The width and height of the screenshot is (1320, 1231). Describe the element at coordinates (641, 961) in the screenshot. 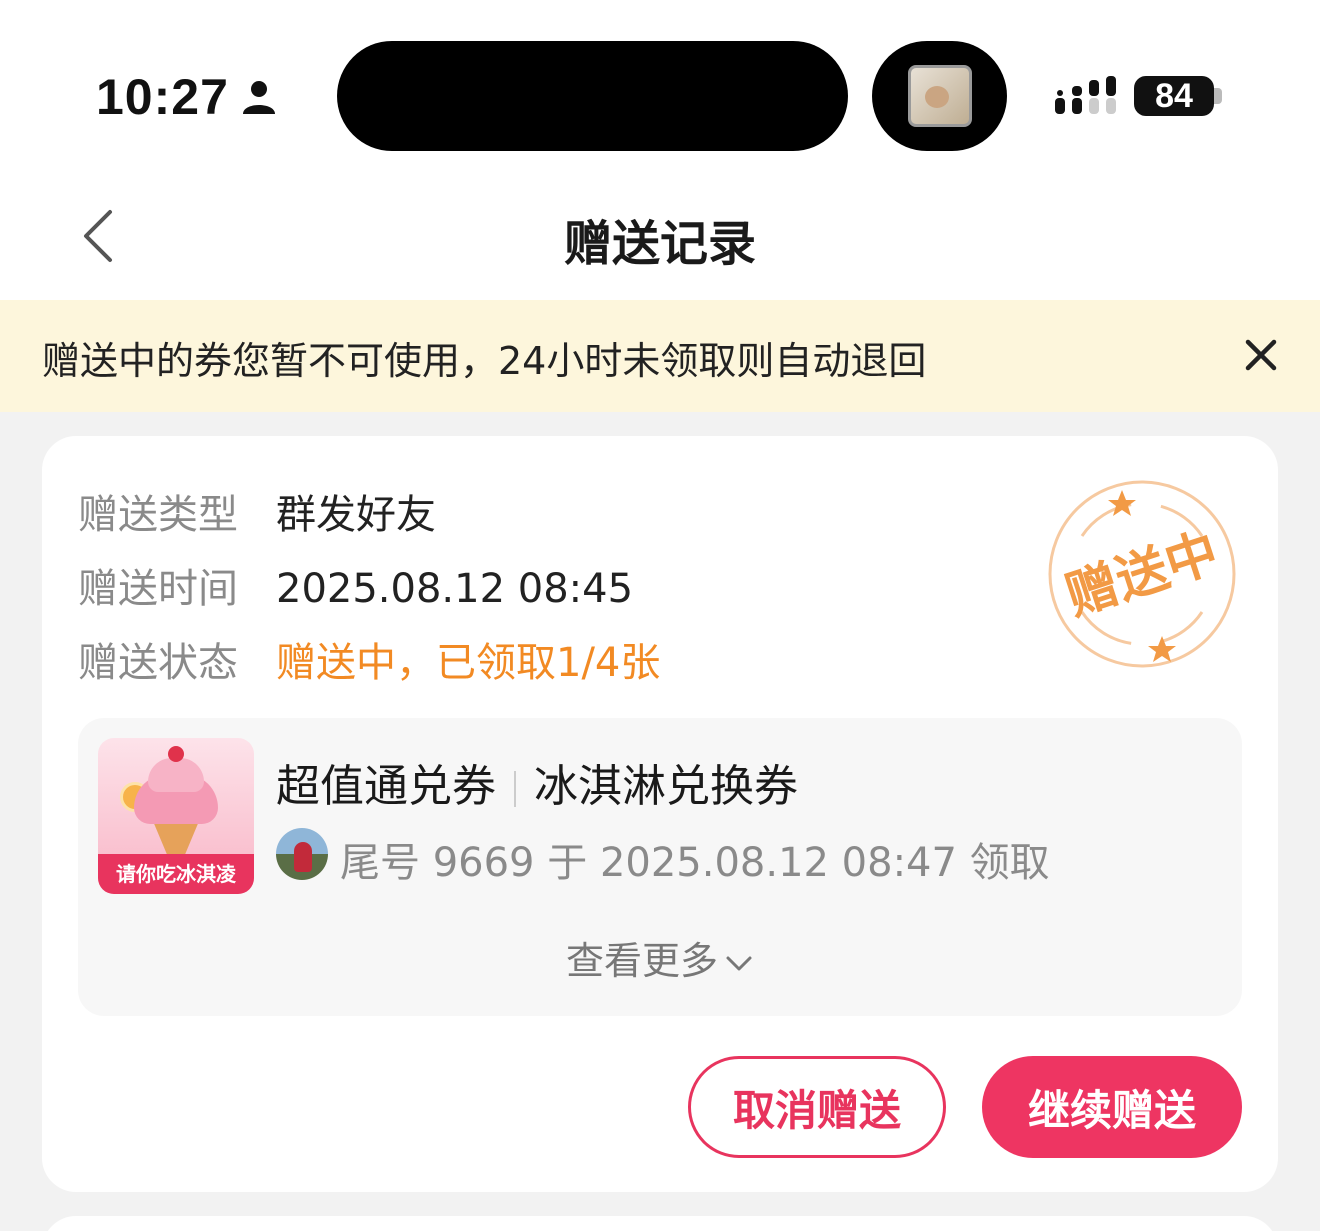

I see `view-more-label: 查看更多` at that location.